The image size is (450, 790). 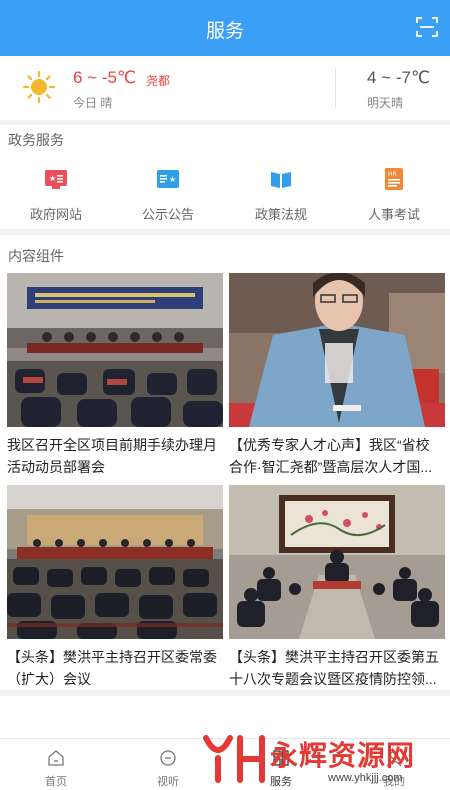 What do you see at coordinates (56, 782) in the screenshot?
I see `tab-label: 首页` at bounding box center [56, 782].